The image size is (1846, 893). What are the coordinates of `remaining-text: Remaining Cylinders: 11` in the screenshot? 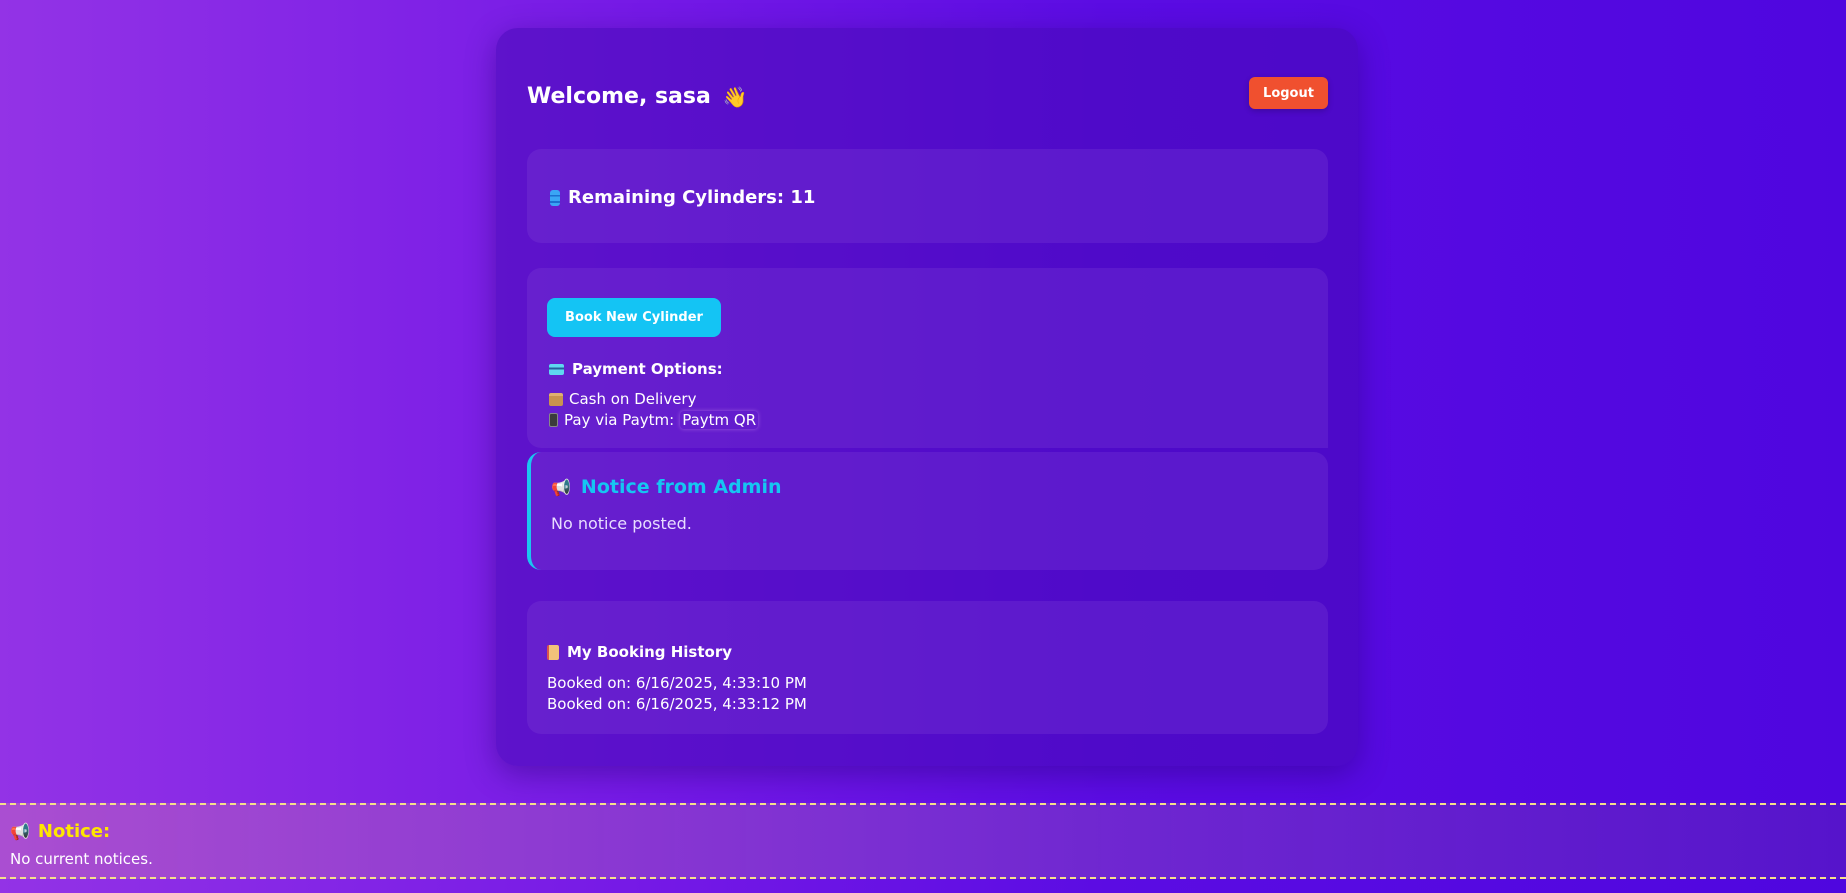 It's located at (692, 197).